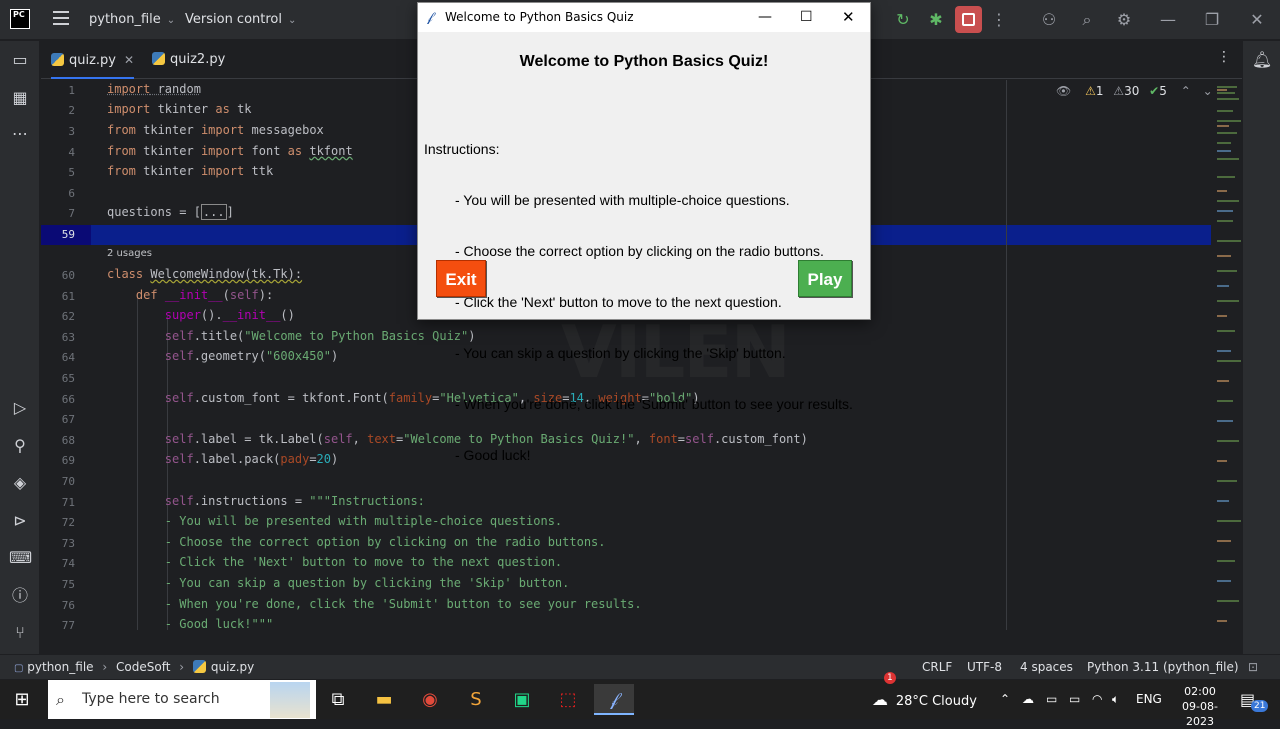 This screenshot has width=1280, height=729. I want to click on chrome-icon: ◉, so click(430, 699).